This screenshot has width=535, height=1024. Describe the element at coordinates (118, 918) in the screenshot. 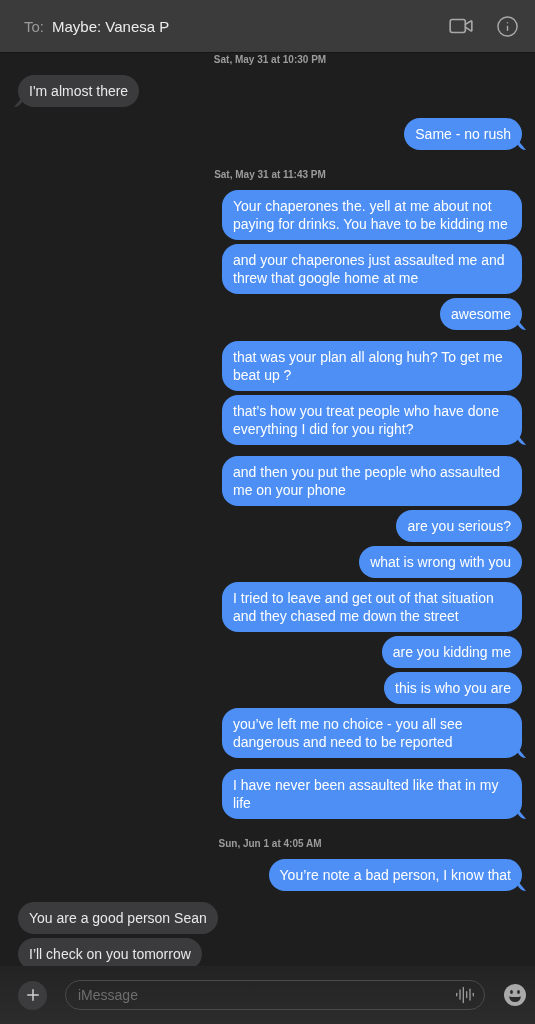

I see `received-message-bubble: You are a good person Sean` at that location.